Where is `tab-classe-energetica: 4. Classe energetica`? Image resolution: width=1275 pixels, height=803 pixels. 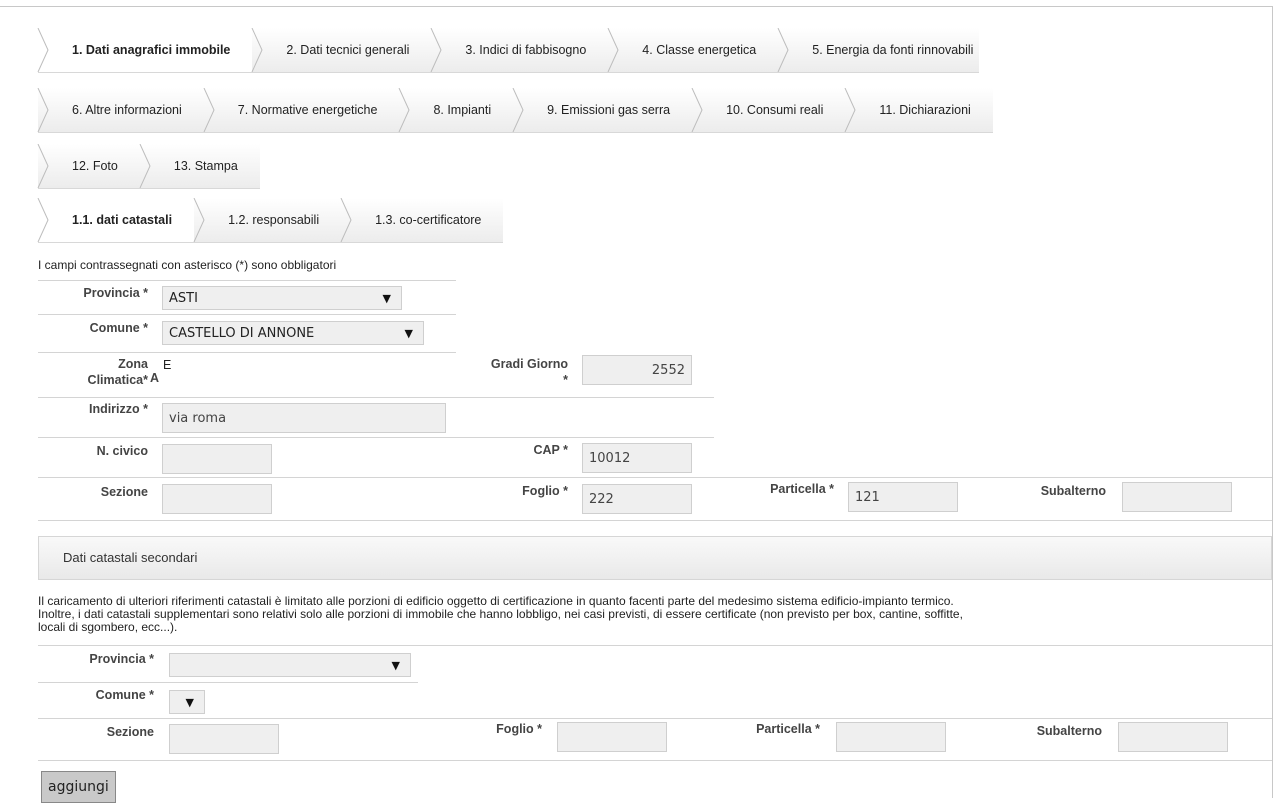 tab-classe-energetica: 4. Classe energetica is located at coordinates (692, 50).